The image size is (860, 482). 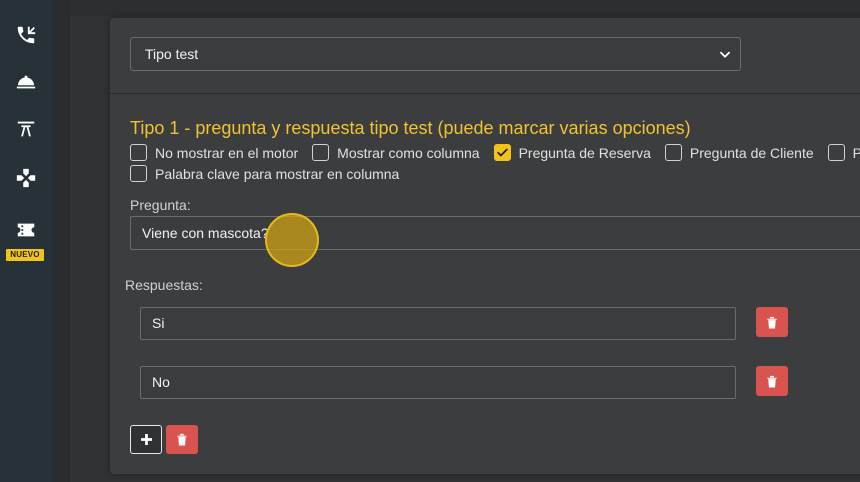 I want to click on option-label: Palabra clave para mostrar en columna, so click(x=277, y=173).